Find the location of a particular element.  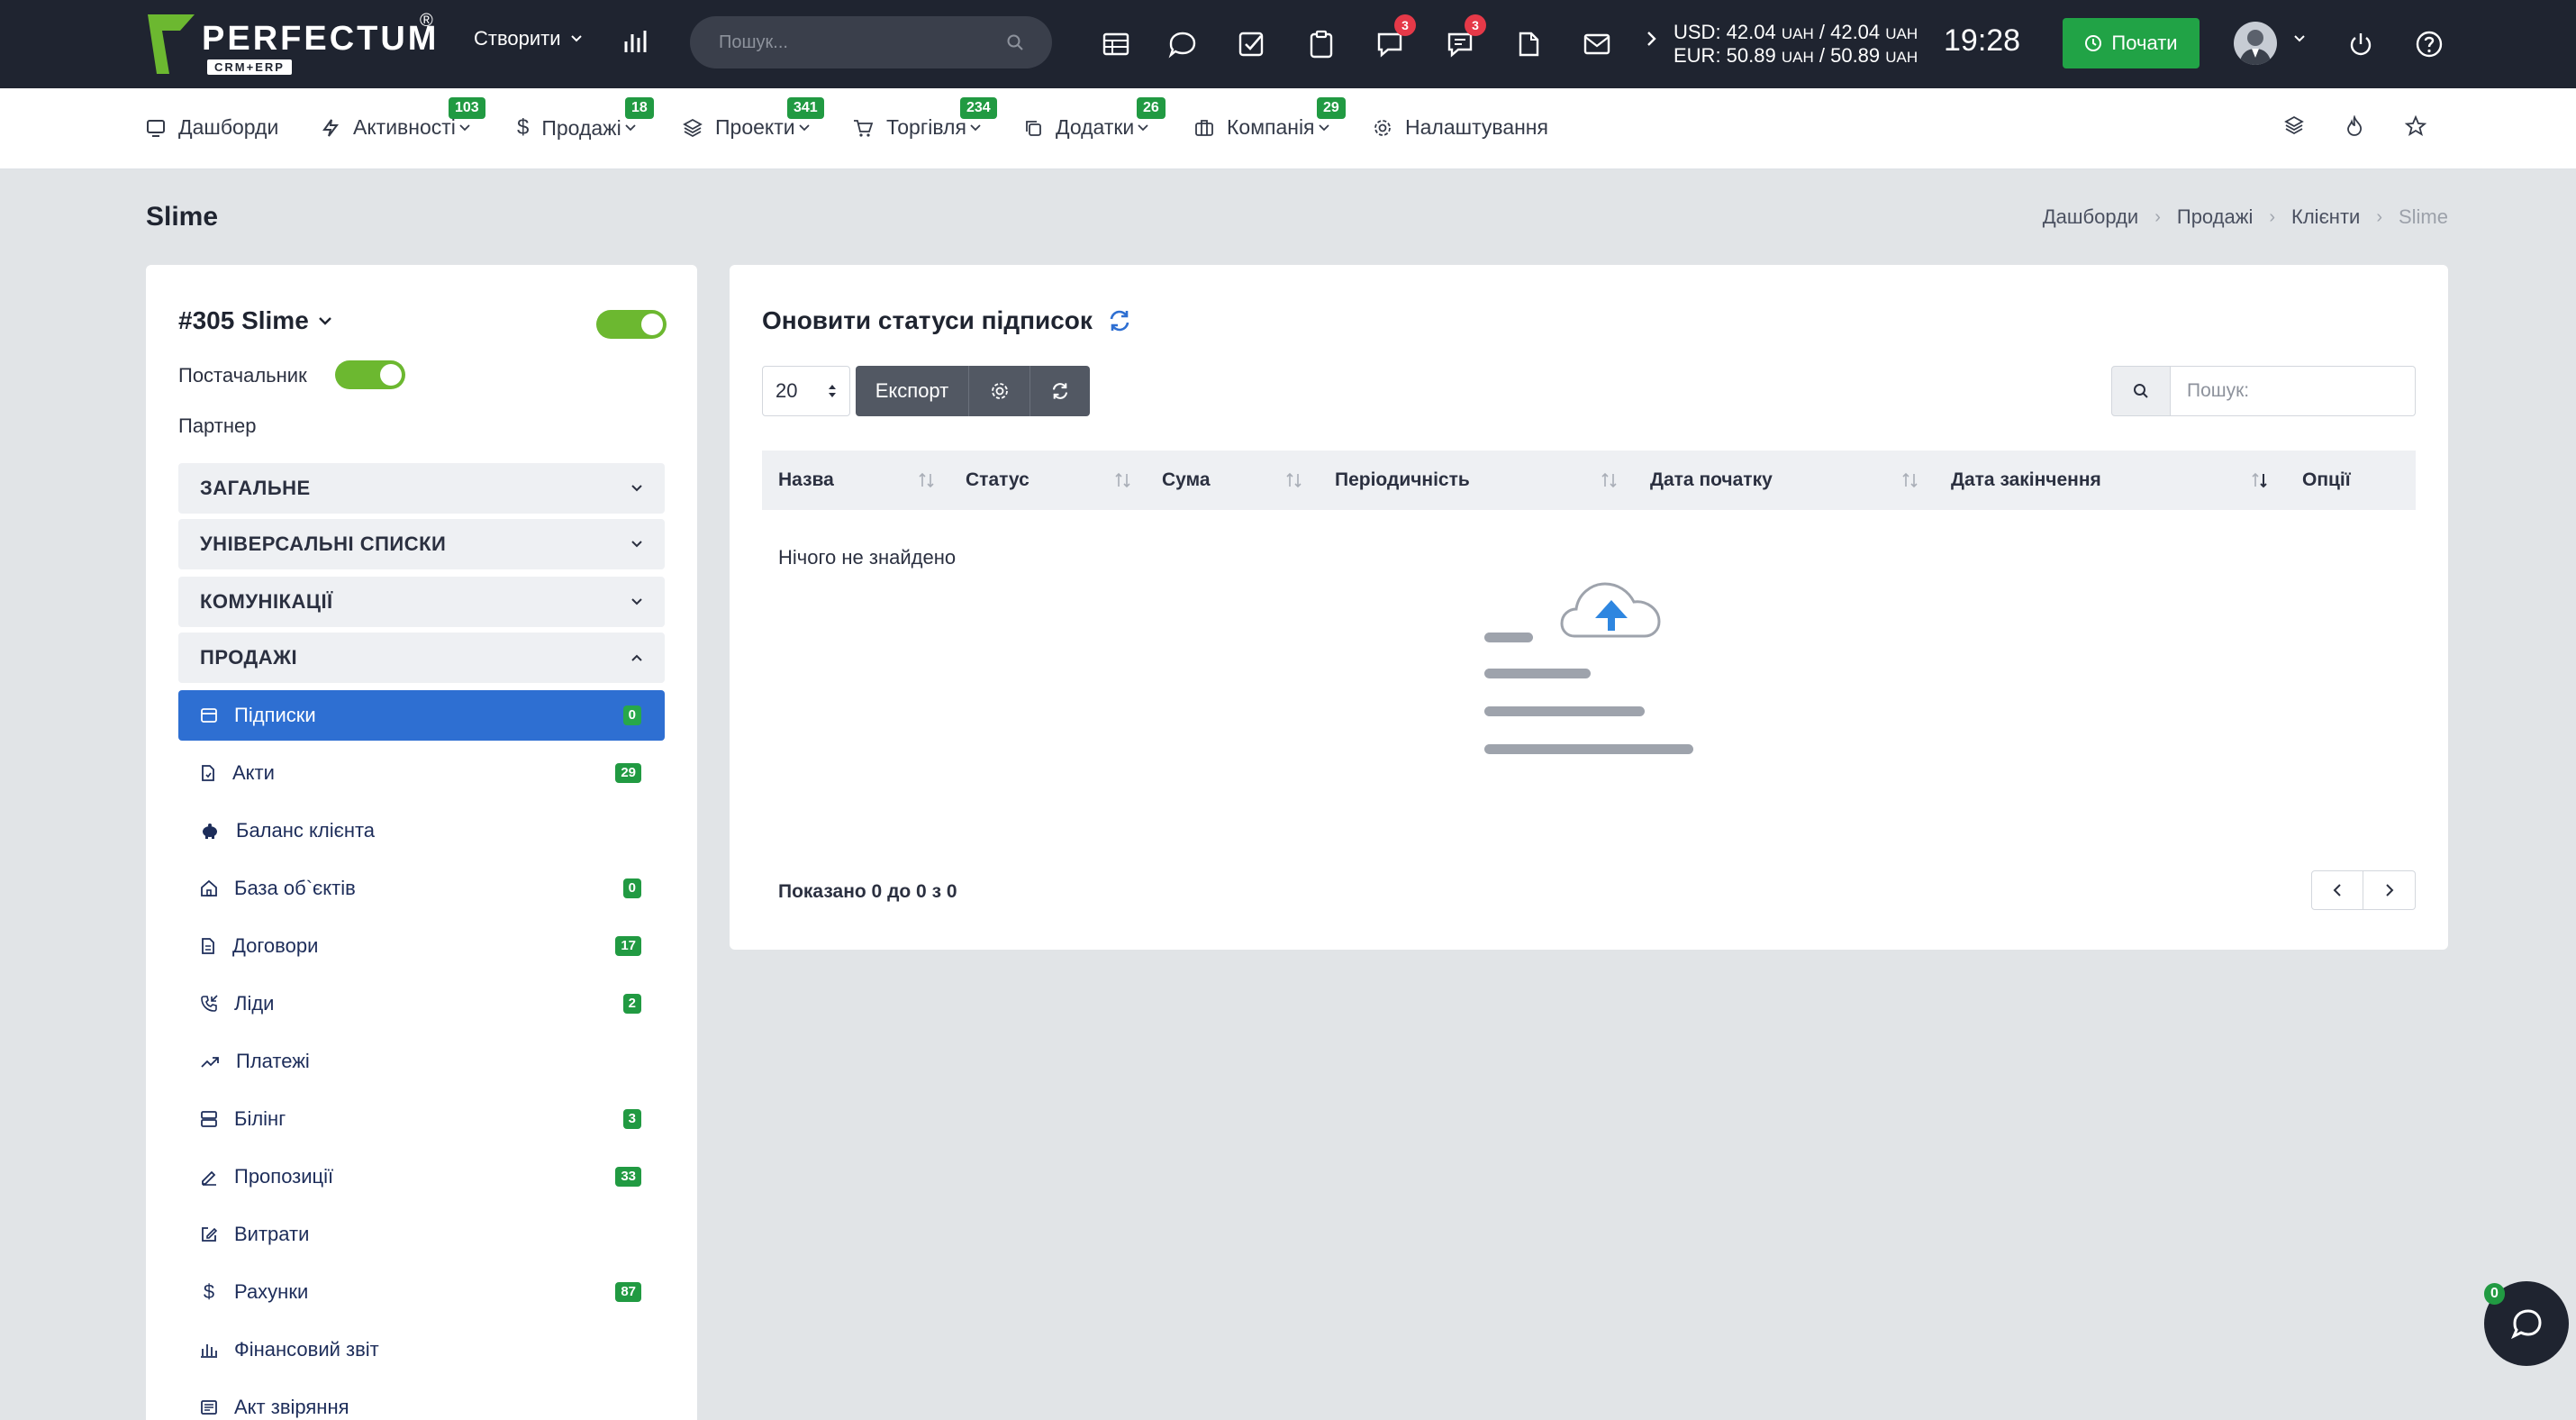

chat-badge: 0 is located at coordinates (2494, 1294).